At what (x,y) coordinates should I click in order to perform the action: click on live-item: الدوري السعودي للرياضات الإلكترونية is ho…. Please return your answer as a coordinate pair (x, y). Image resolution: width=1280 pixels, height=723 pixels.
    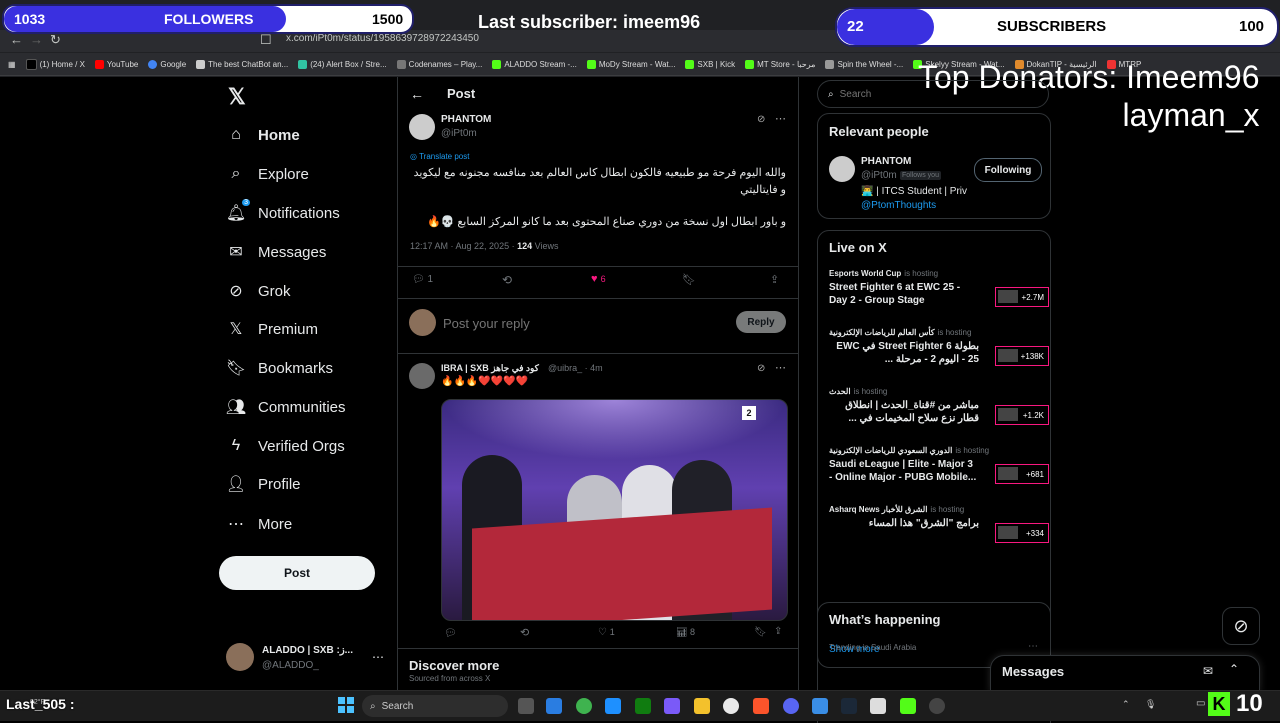
    Looking at the image, I should click on (939, 471).